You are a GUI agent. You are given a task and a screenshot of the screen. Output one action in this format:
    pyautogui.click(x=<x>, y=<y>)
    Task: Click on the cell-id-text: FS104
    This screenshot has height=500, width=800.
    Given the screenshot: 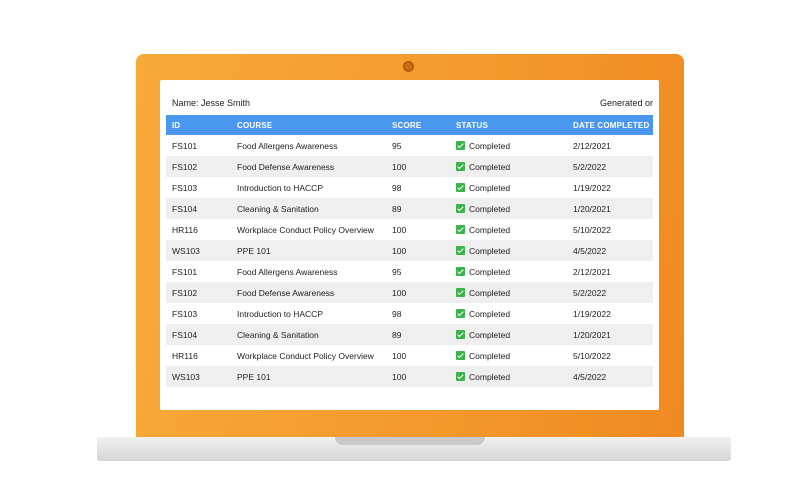 What is the action you would take?
    pyautogui.click(x=185, y=208)
    